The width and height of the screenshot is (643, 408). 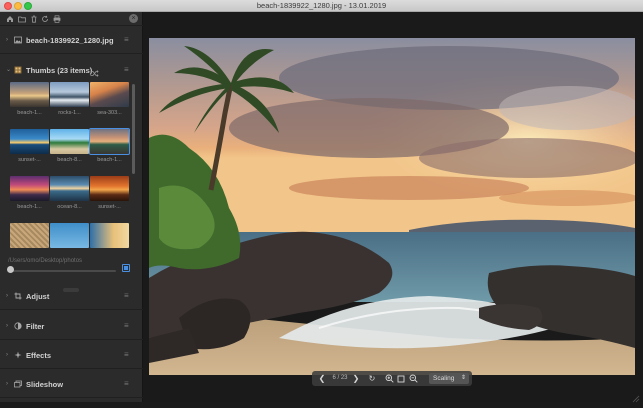 I want to click on trash-icon, so click(x=34, y=19).